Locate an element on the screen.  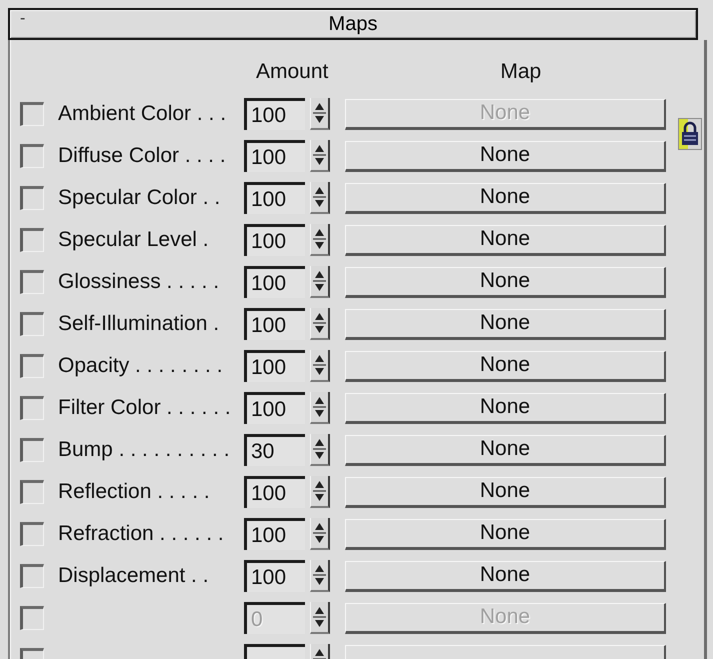
map-channel-label: Specular Color . . is located at coordinates (140, 198).